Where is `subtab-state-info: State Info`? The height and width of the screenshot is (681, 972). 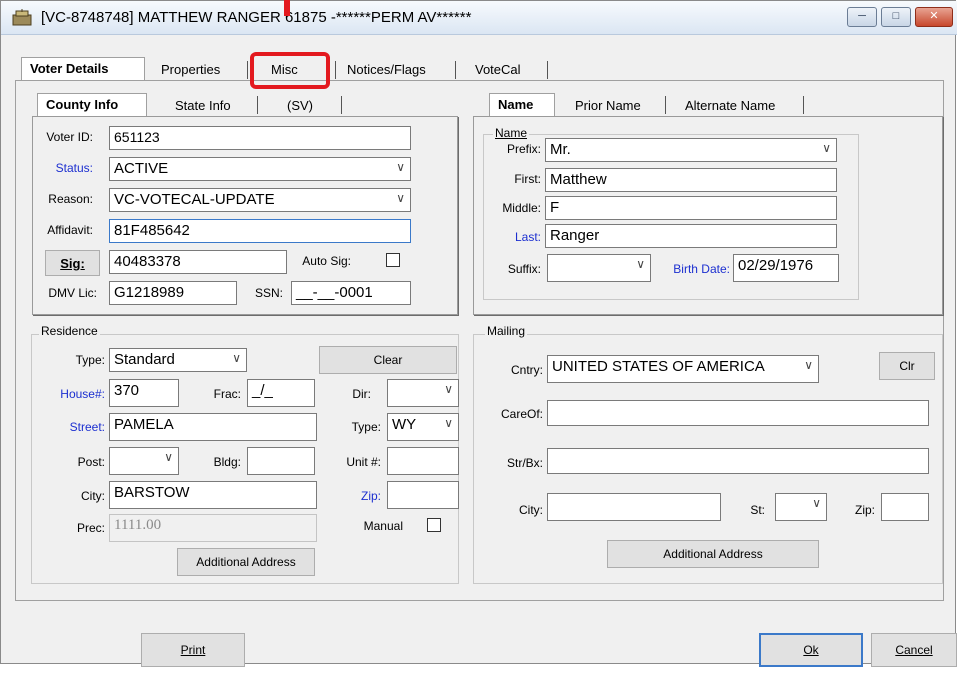 subtab-state-info: State Info is located at coordinates (212, 106).